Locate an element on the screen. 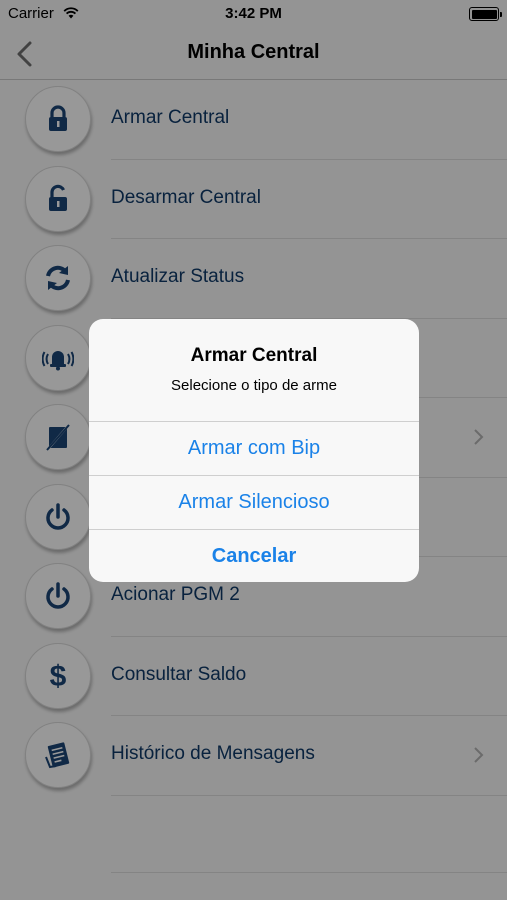  armar-com-bip-button: Armar com Bip is located at coordinates (254, 447).